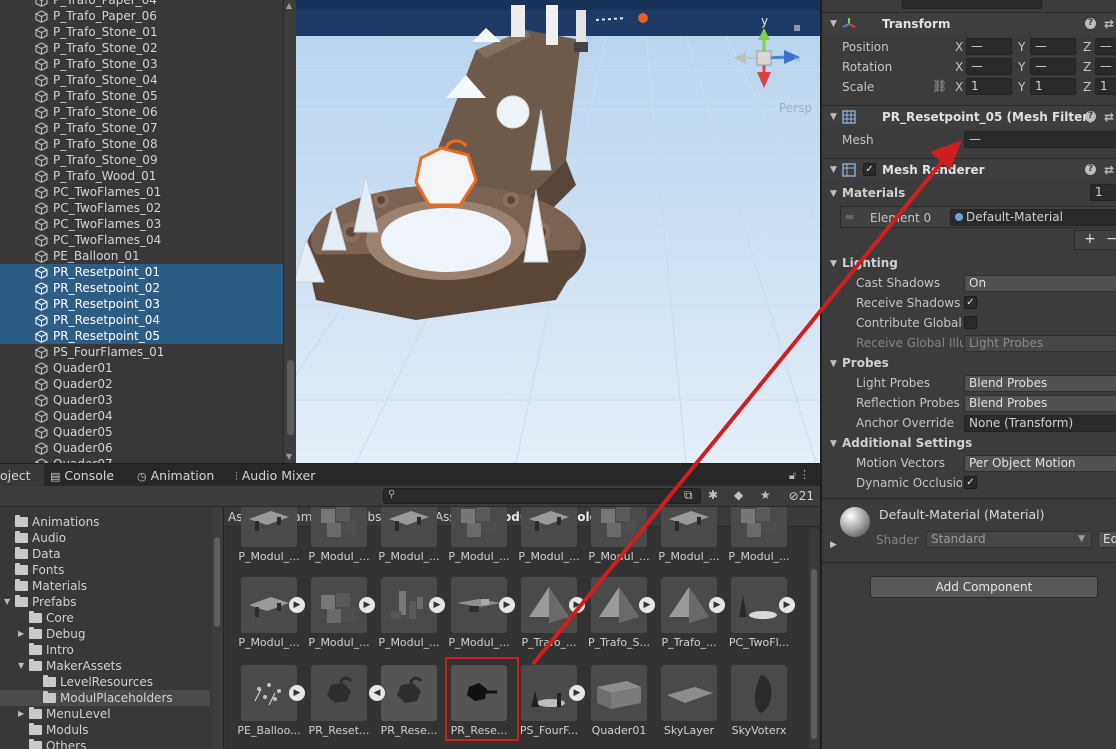 This screenshot has height=749, width=1116. What do you see at coordinates (182, 475) in the screenshot?
I see `tab-animation: ◷ Animation` at bounding box center [182, 475].